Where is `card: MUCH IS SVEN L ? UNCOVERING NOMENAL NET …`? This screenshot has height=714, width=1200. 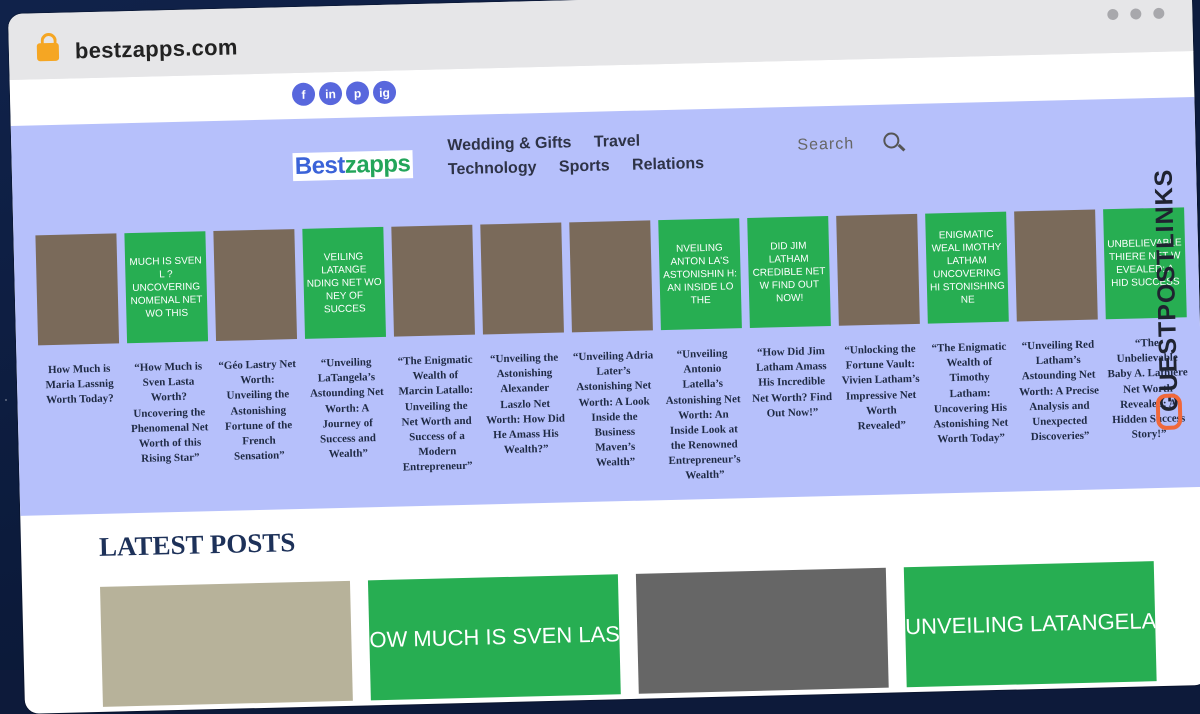 card: MUCH IS SVEN L ? UNCOVERING NOMENAL NET … is located at coordinates (167, 364).